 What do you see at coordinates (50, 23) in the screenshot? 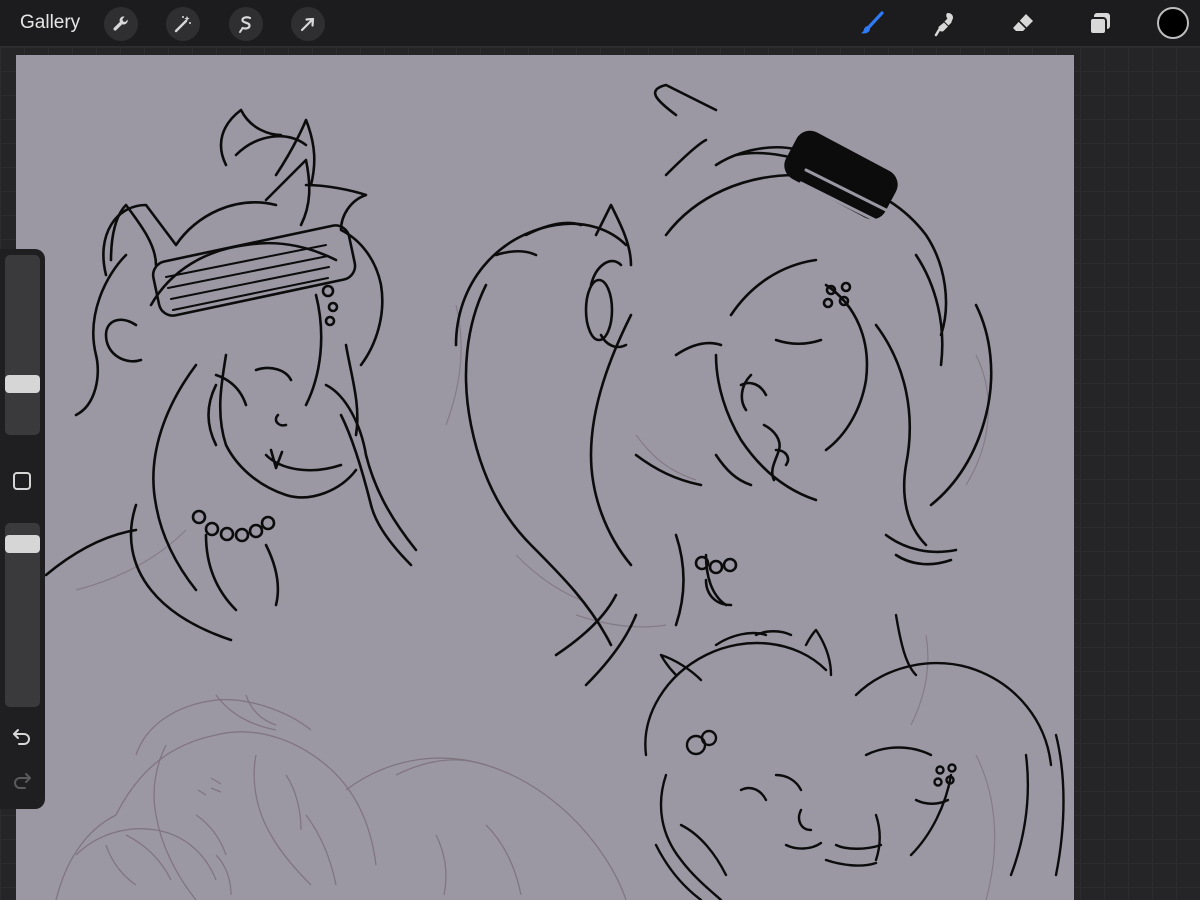
I see `gallery-button: Gallery` at bounding box center [50, 23].